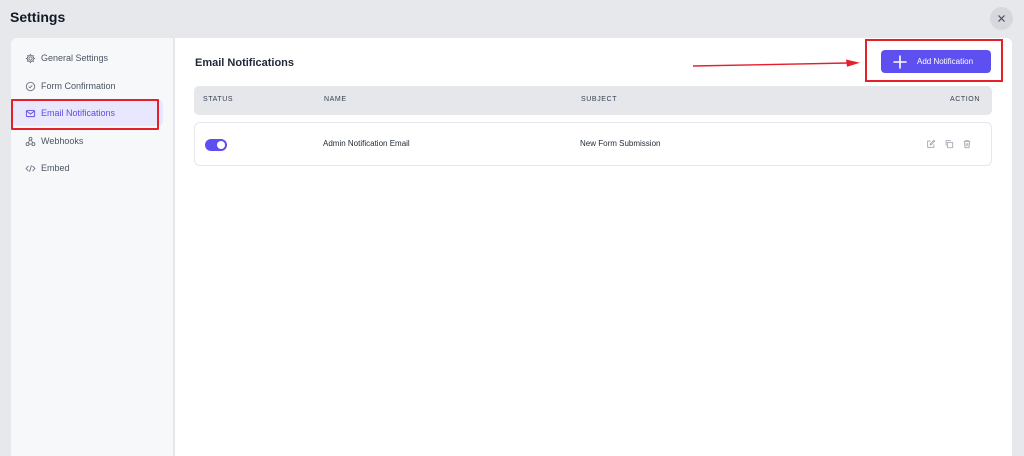  Describe the element at coordinates (88, 141) in the screenshot. I see `sidebar-item-webhooks: Webhooks` at that location.